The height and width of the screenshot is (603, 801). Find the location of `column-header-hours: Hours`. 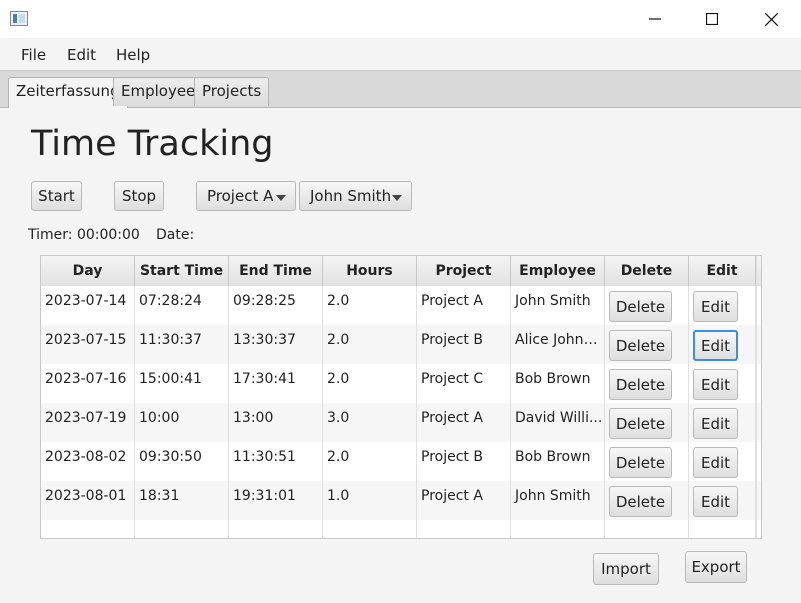

column-header-hours: Hours is located at coordinates (370, 271).